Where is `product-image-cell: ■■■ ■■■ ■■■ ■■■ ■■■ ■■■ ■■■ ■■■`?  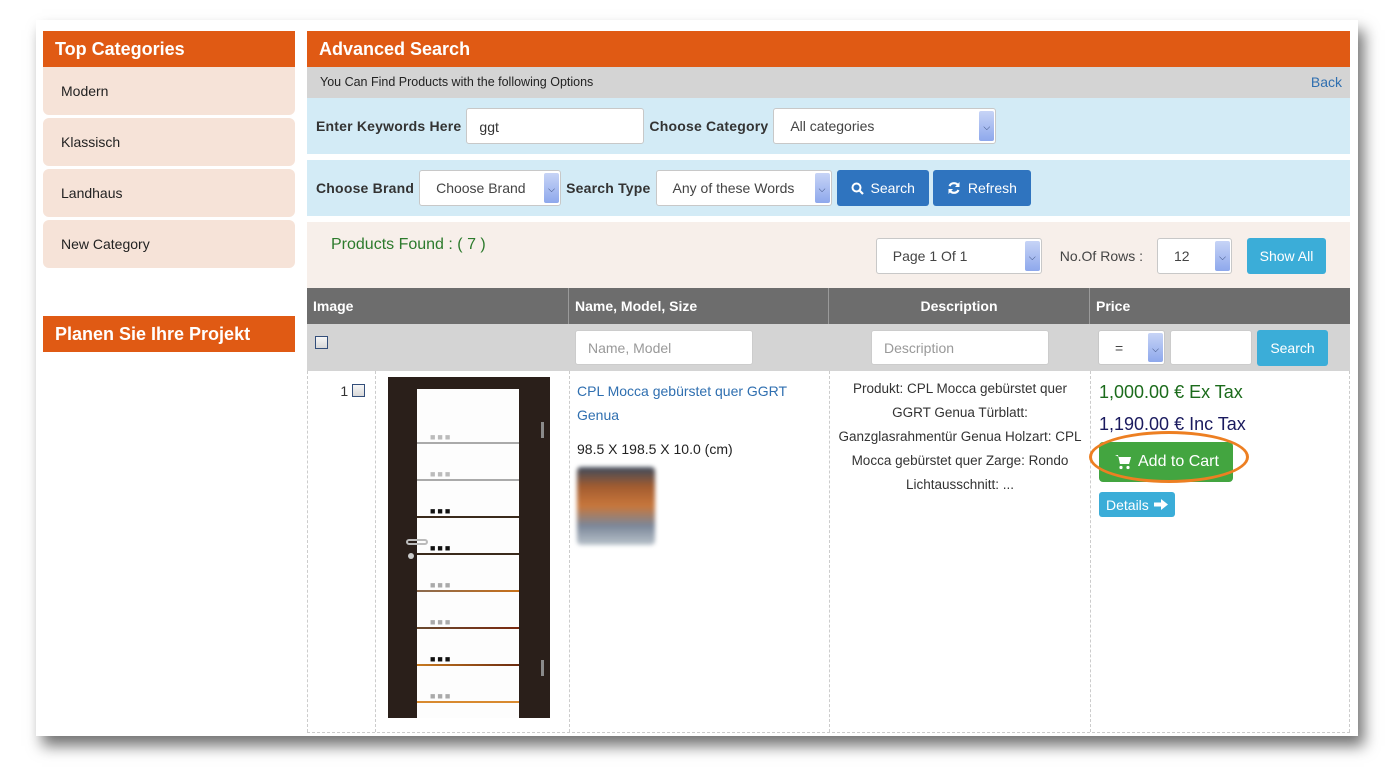
product-image-cell: ■■■ ■■■ ■■■ ■■■ ■■■ ■■■ ■■■ ■■■ is located at coordinates (472, 551).